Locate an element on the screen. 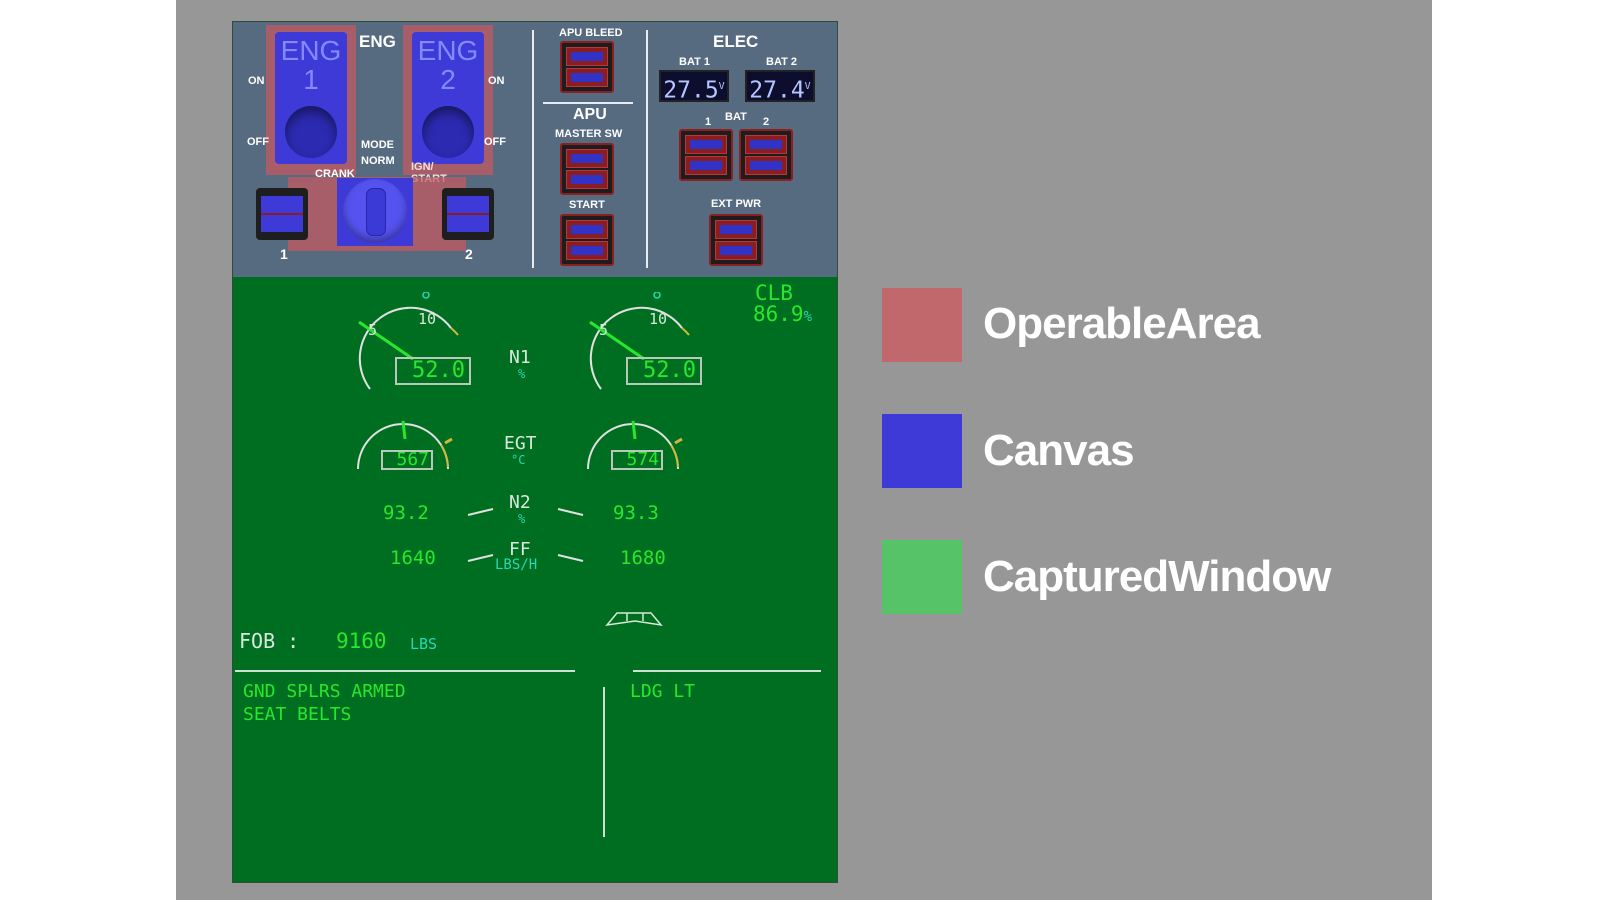 The image size is (1600, 900). eng1-off-label: OFF is located at coordinates (258, 142).